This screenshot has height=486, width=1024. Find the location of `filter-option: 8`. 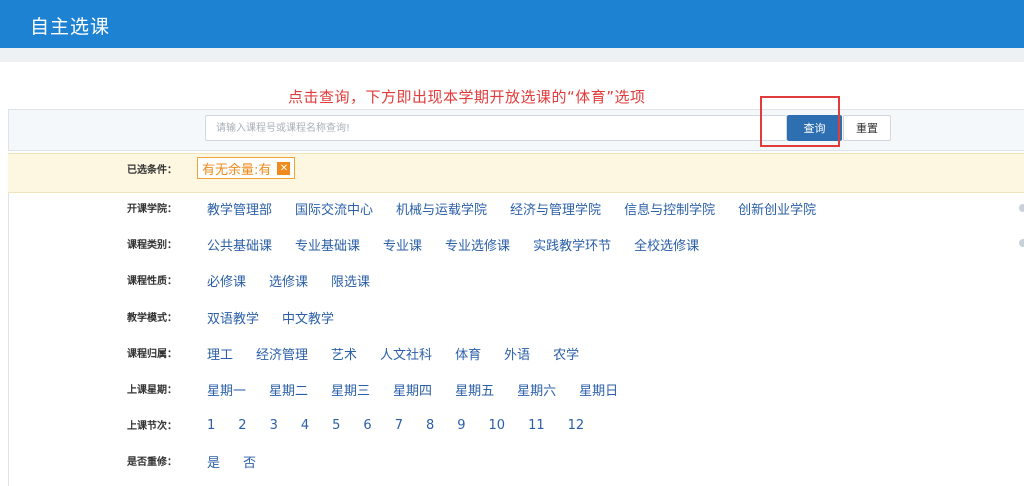

filter-option: 8 is located at coordinates (430, 425).